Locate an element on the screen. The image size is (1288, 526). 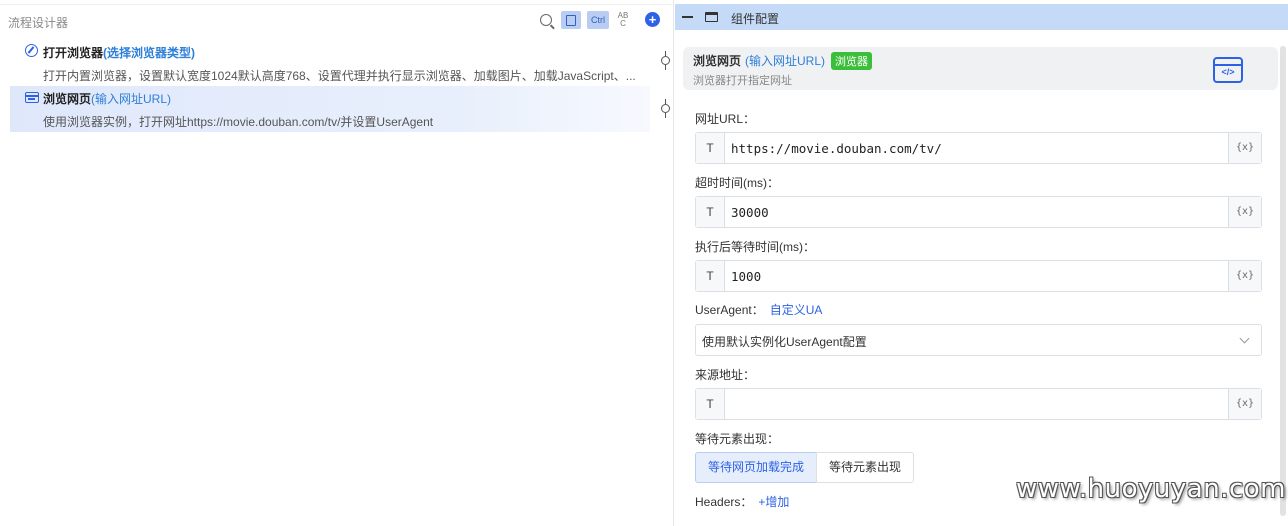
spellcheck-icon: AB C is located at coordinates (623, 20).